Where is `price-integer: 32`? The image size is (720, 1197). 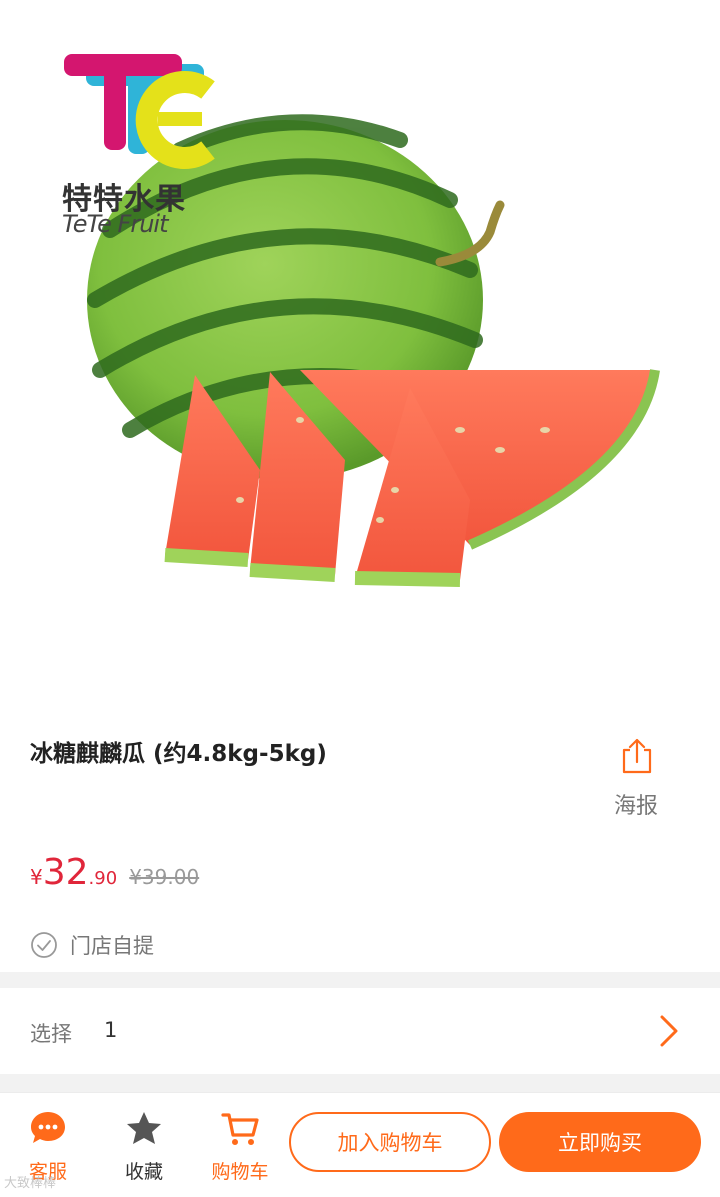 price-integer: 32 is located at coordinates (65, 872).